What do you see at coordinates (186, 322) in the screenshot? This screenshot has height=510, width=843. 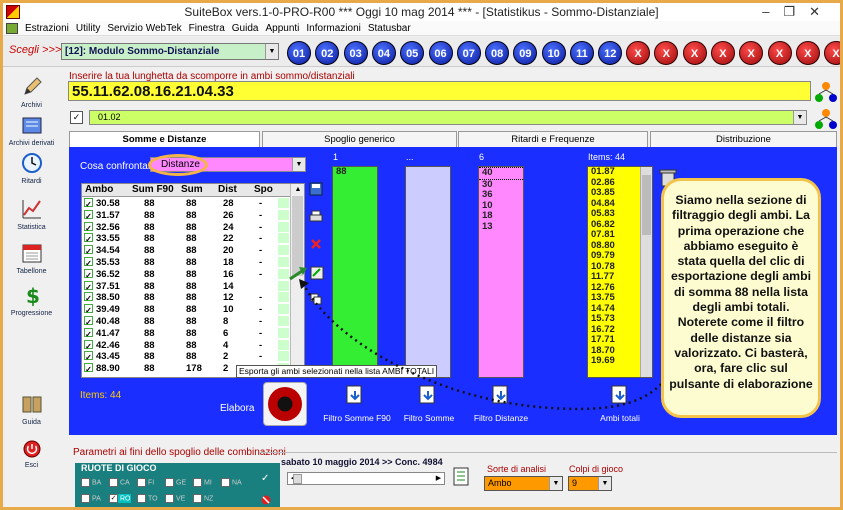 I see `table-row: ✓ 40.48 88 88 8-` at bounding box center [186, 322].